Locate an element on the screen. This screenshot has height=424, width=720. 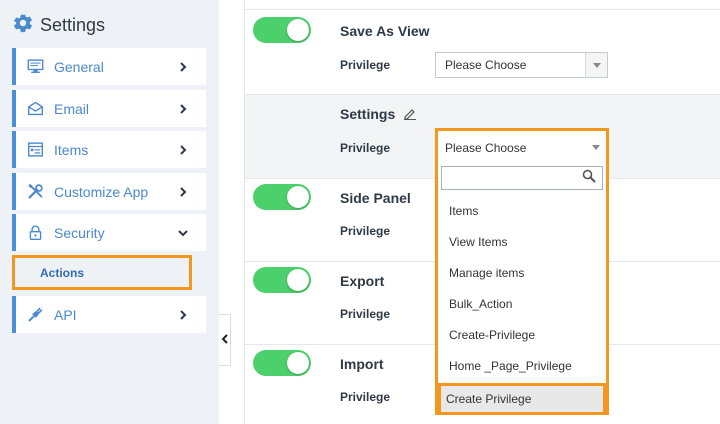
dropdown-search-input is located at coordinates (522, 178).